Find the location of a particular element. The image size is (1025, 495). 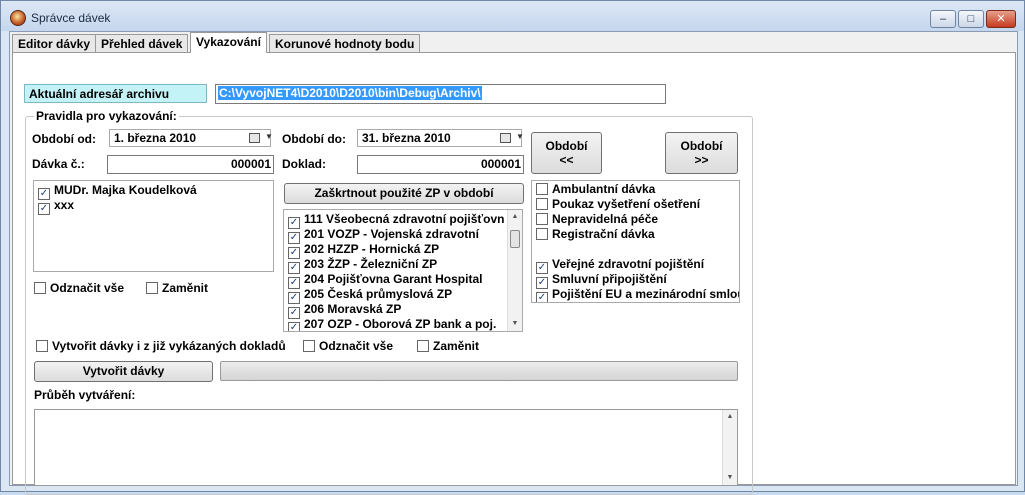

minimize-button: – is located at coordinates (943, 19).